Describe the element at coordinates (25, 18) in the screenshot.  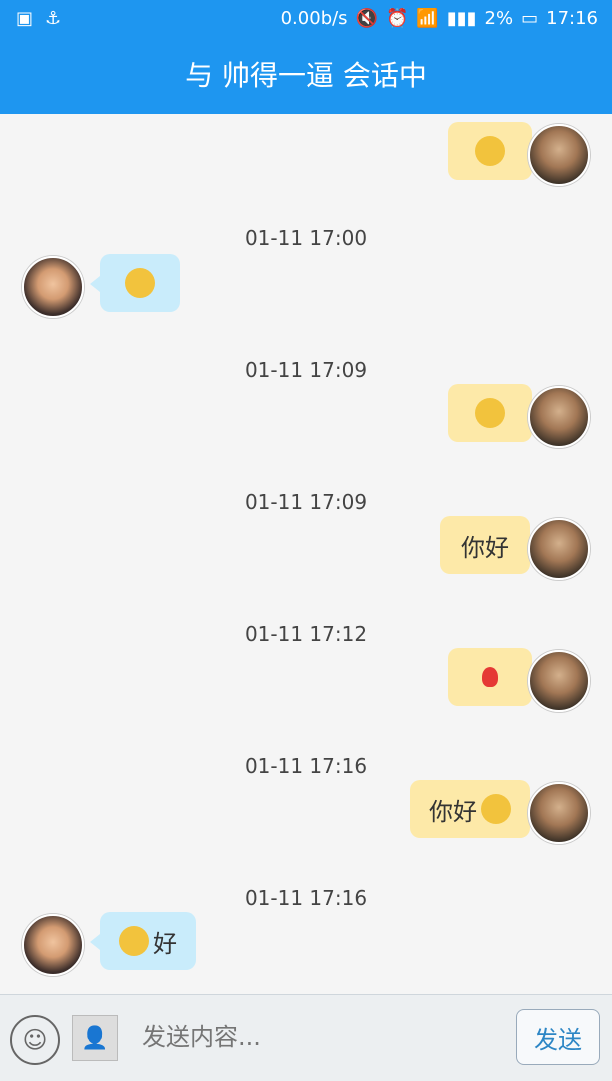
I see `screenshot-icon: ▣` at that location.